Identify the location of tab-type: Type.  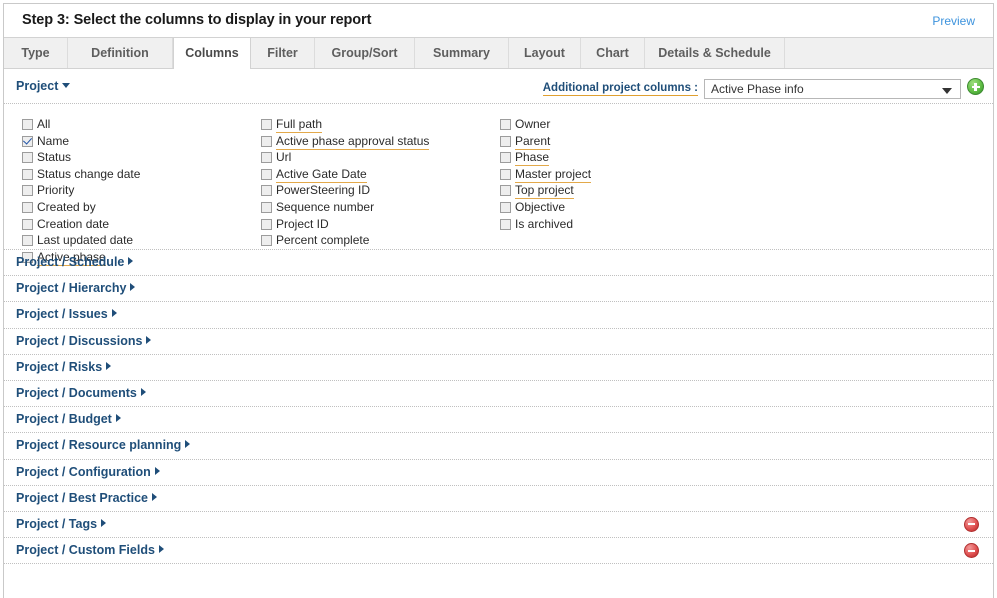
(36, 53).